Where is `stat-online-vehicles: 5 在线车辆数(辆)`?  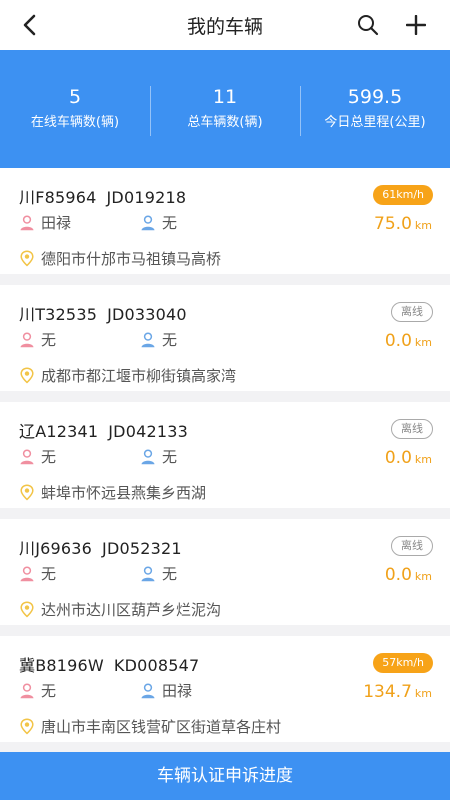
stat-online-vehicles: 5 在线车辆数(辆) is located at coordinates (75, 109).